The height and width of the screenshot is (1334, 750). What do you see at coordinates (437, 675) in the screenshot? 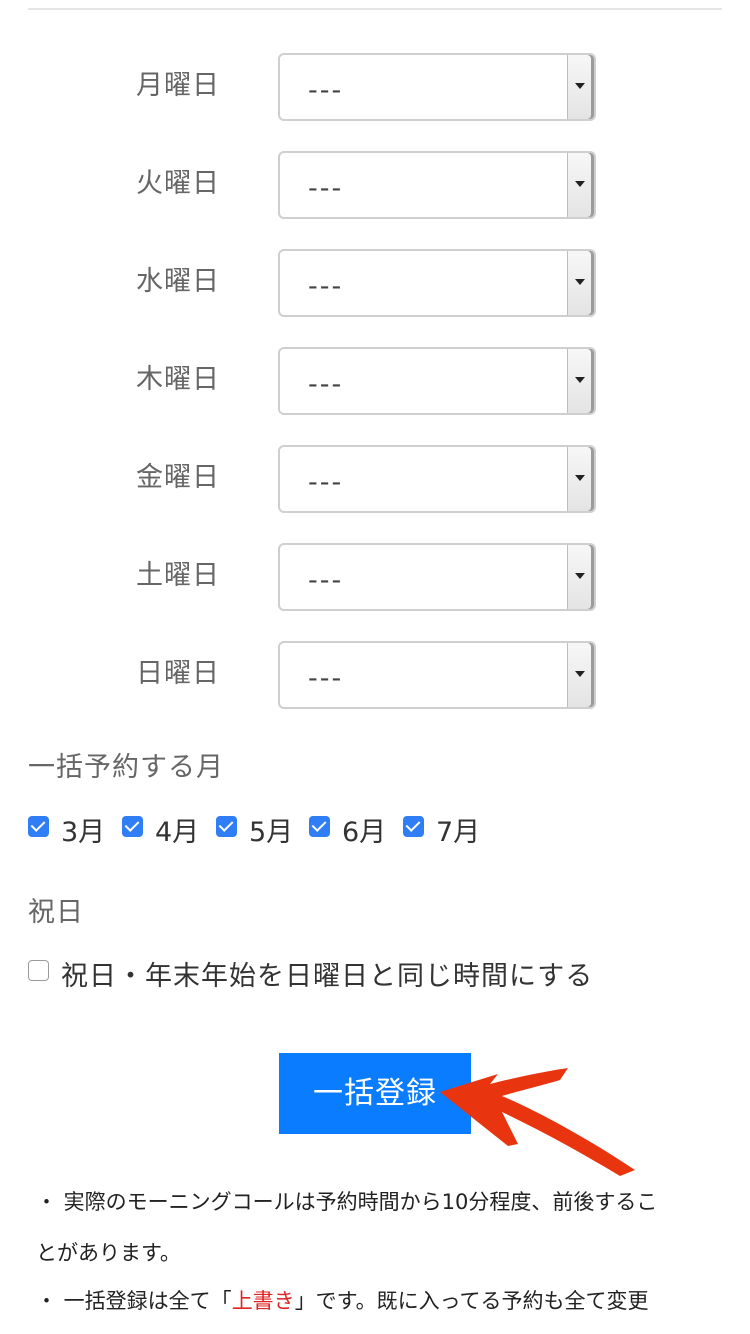
I see `time-select-sunday: ---` at bounding box center [437, 675].